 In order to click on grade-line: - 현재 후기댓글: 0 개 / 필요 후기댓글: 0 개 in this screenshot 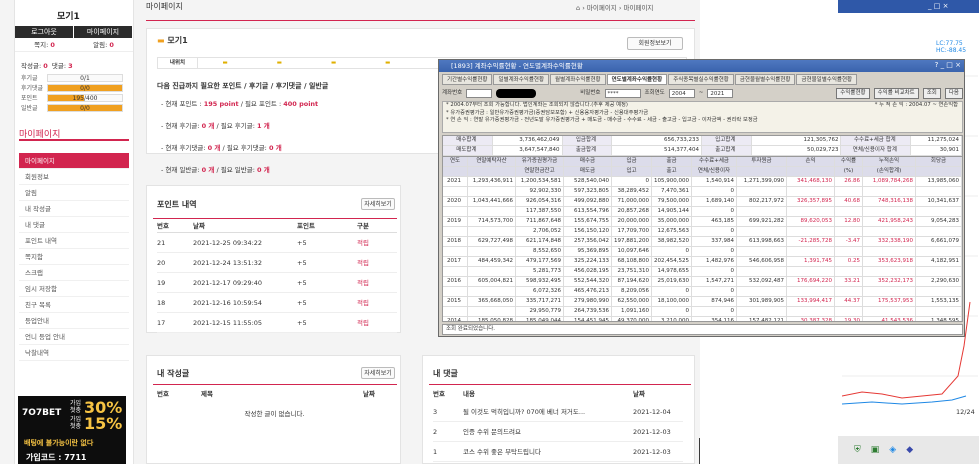, I will do `click(221, 148)`.